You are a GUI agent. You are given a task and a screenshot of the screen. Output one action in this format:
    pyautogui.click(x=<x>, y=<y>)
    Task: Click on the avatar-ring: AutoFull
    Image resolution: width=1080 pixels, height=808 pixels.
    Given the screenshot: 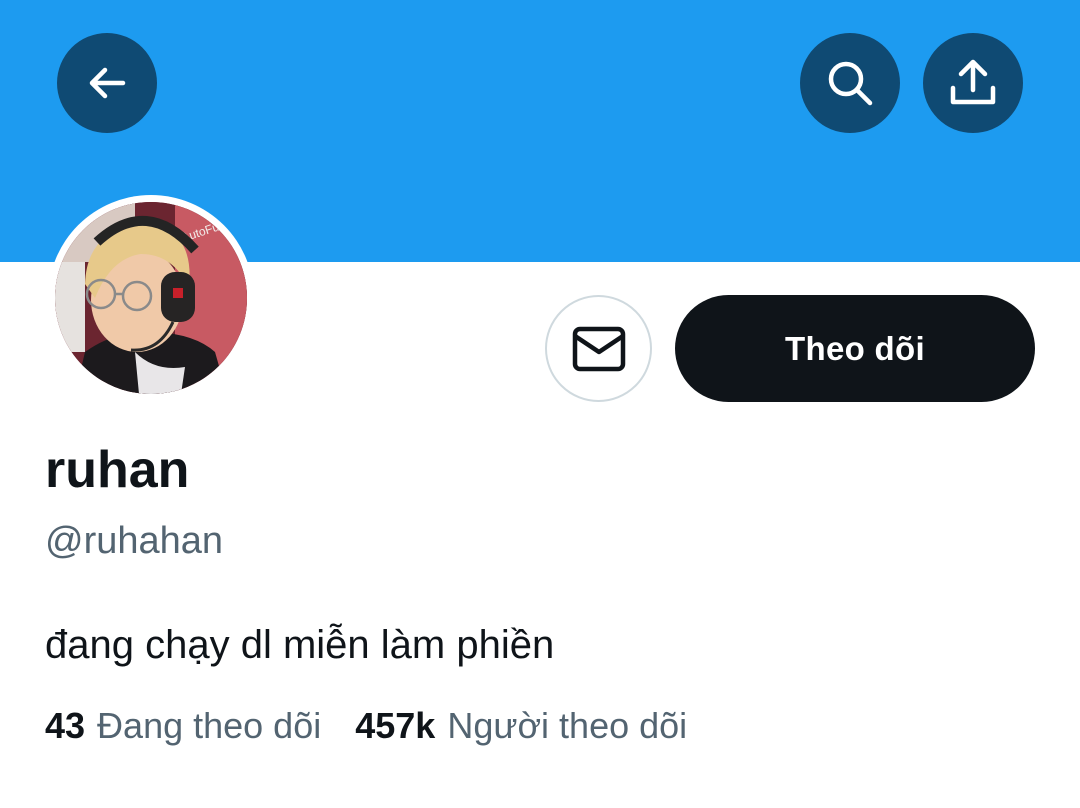 What is the action you would take?
    pyautogui.click(x=151, y=298)
    